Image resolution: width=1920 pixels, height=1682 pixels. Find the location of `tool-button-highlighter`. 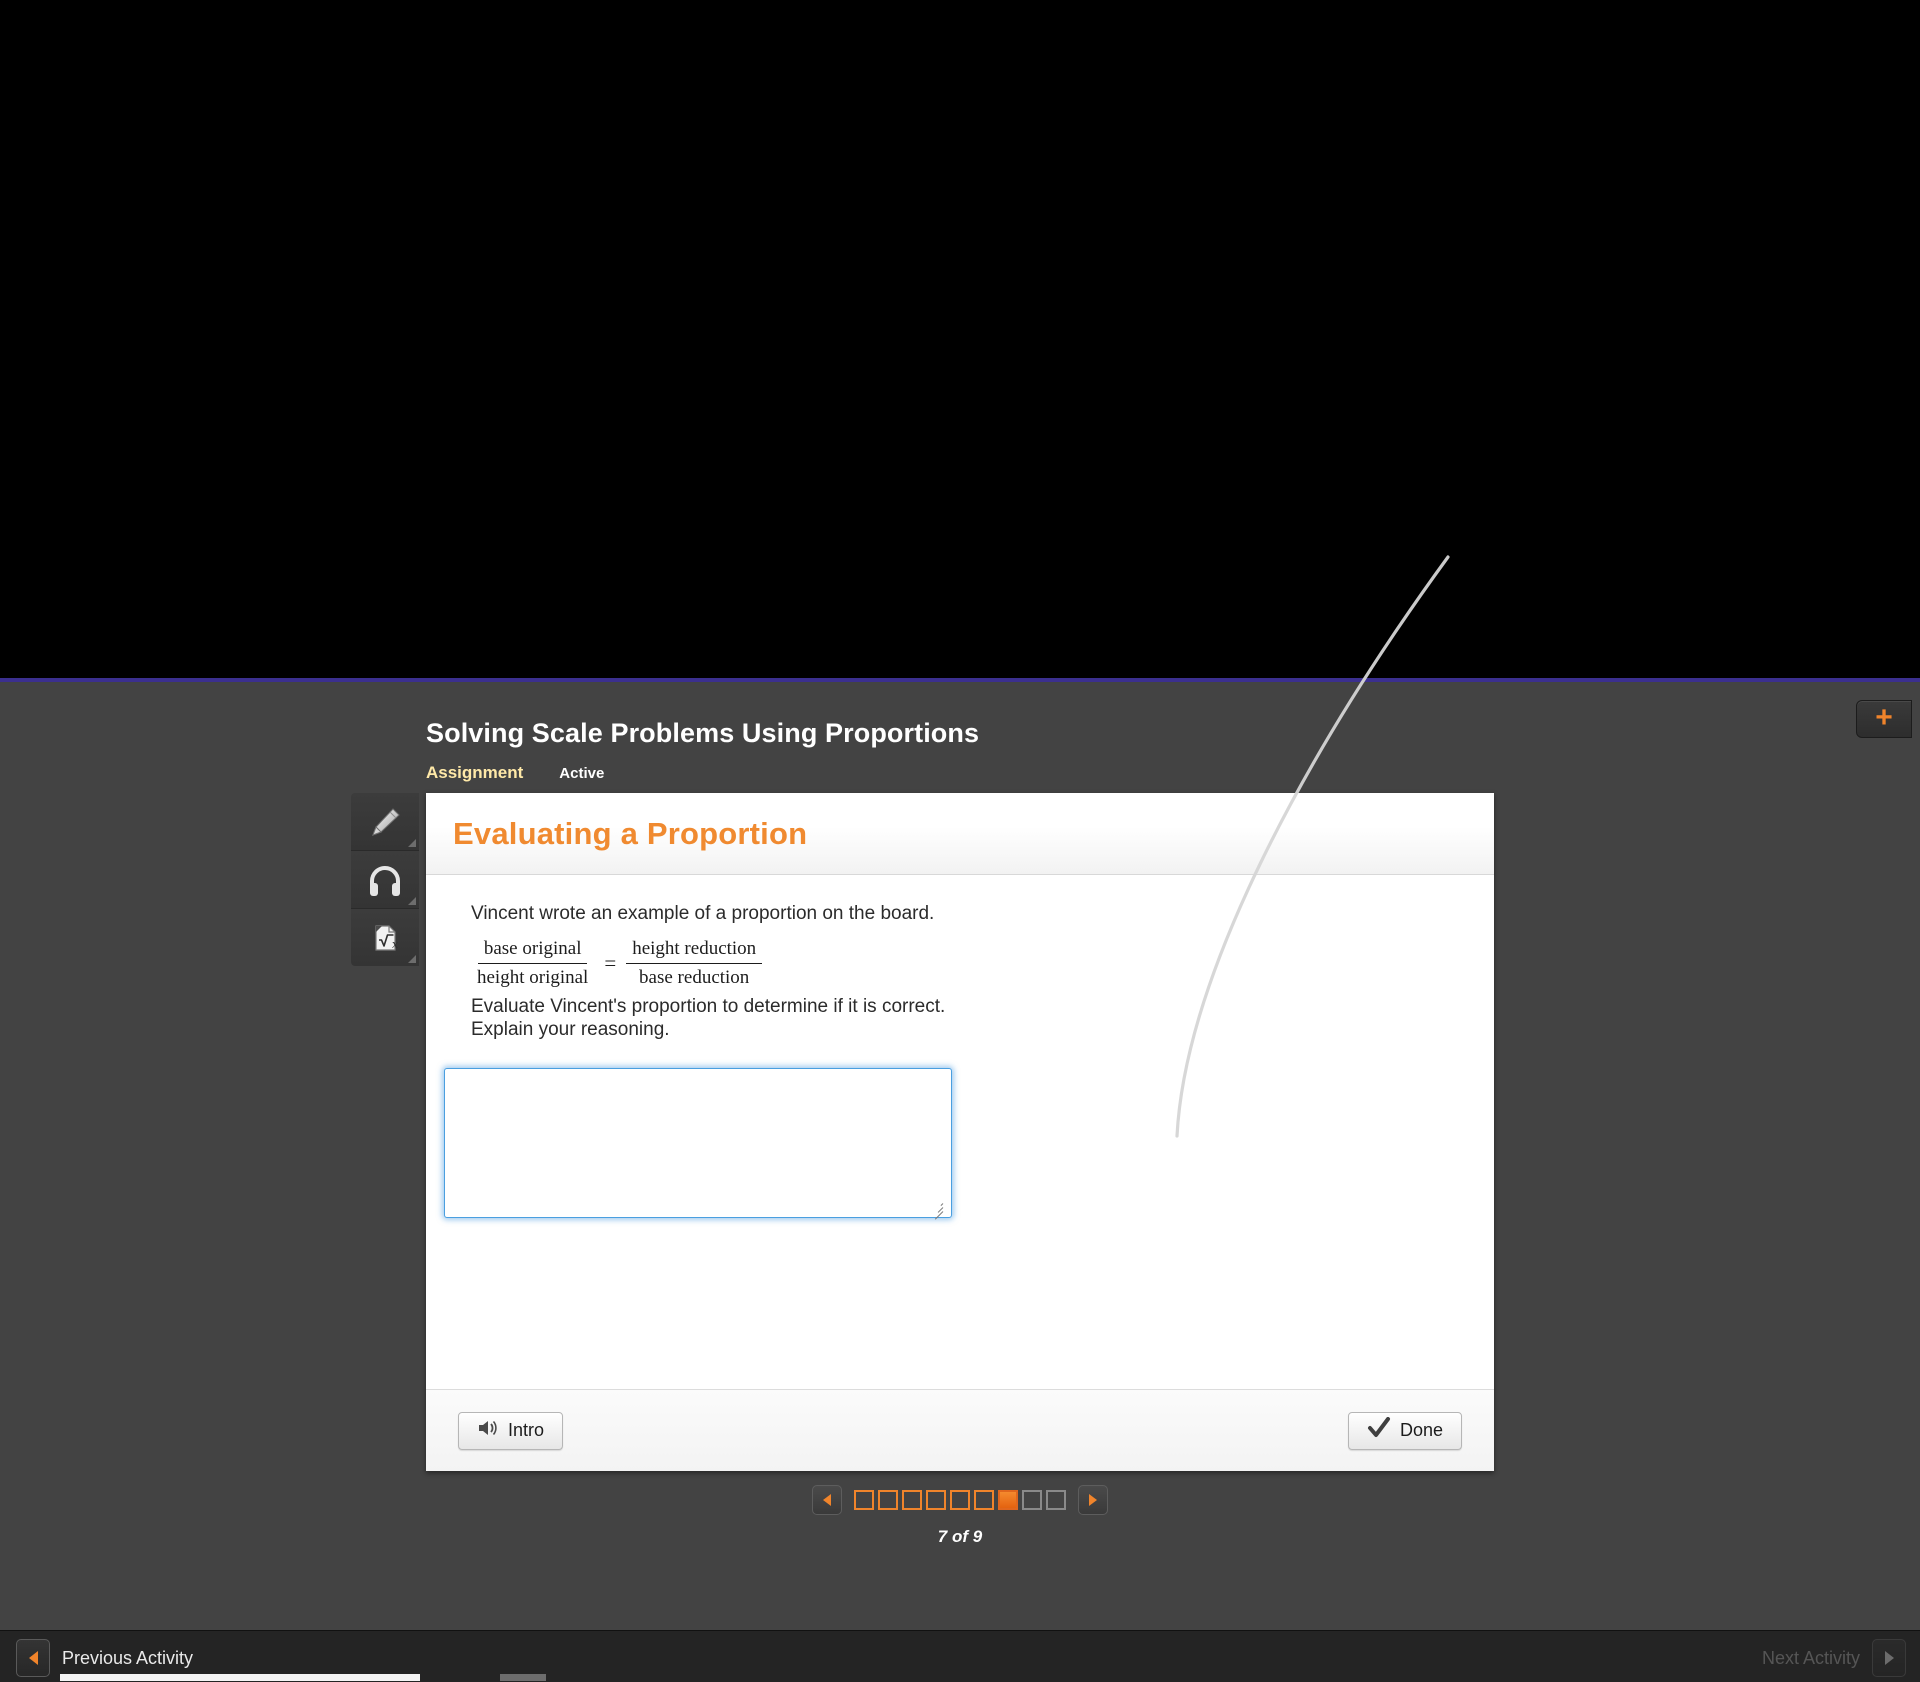

tool-button-highlighter is located at coordinates (385, 822).